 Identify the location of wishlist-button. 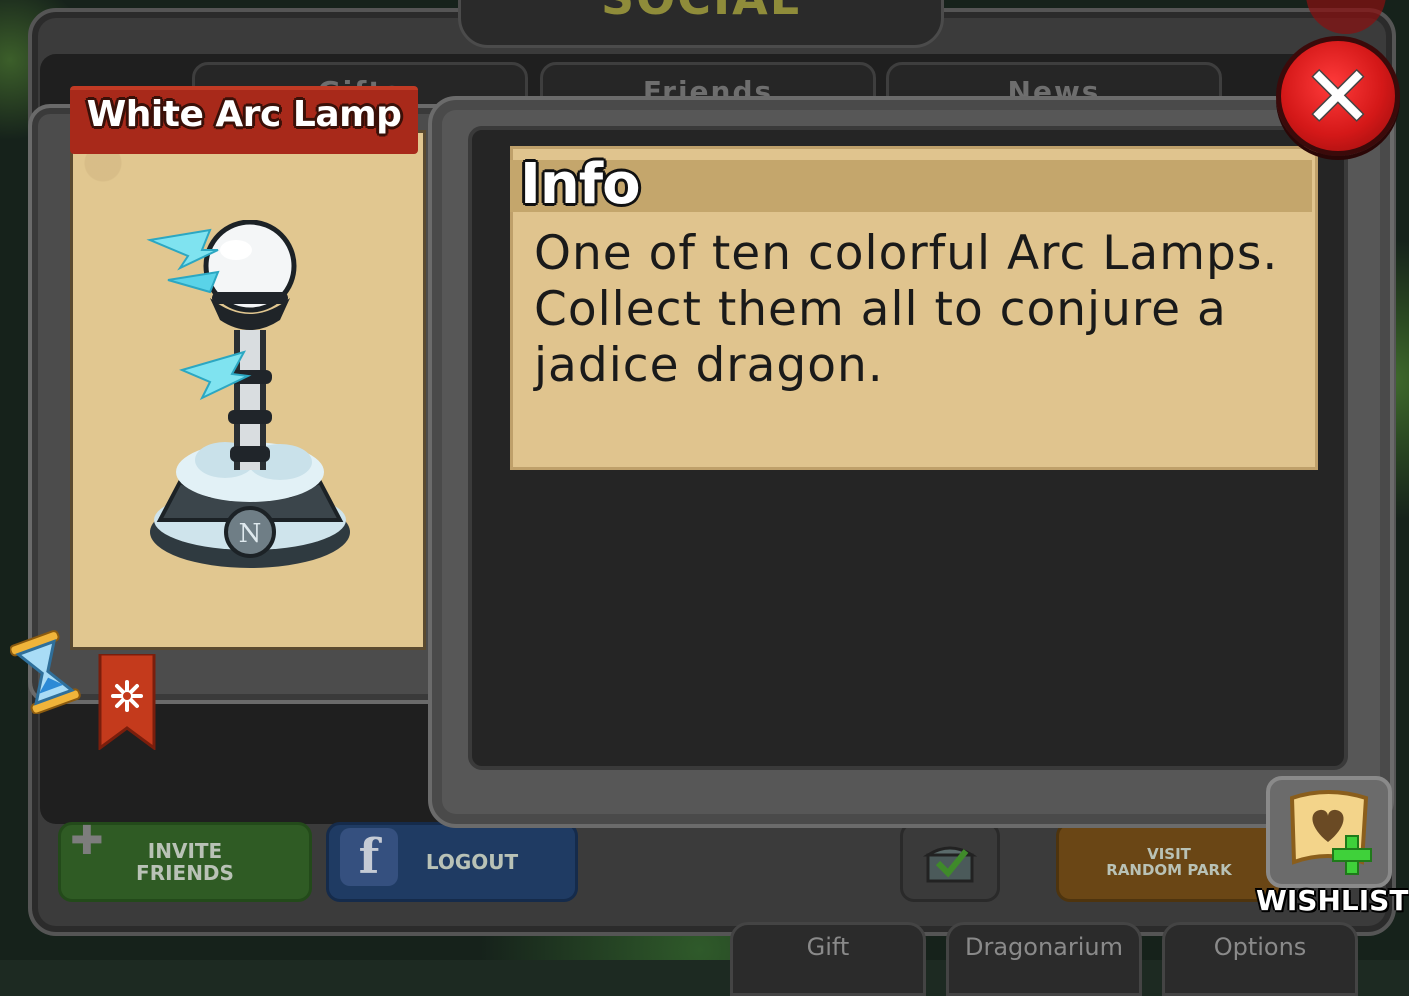
(1329, 832).